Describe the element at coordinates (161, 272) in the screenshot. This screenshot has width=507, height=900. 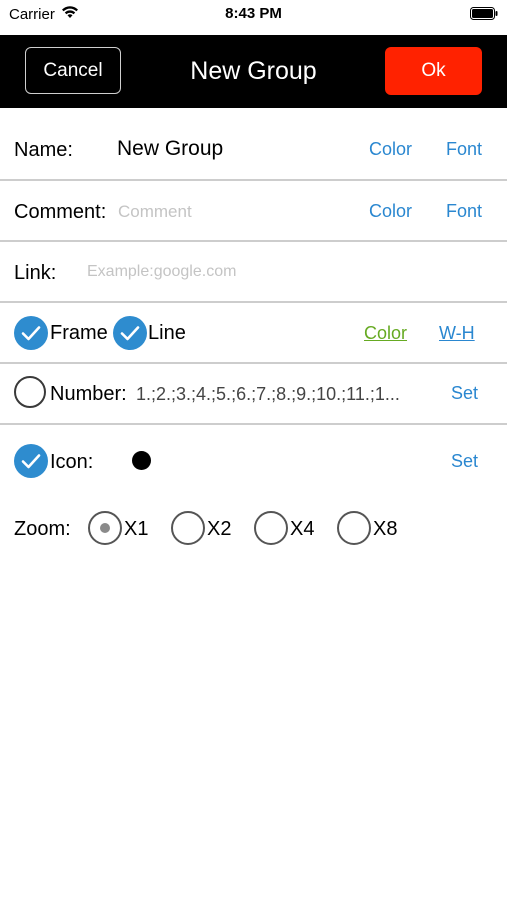
I see `link-input: Example:google.com` at that location.